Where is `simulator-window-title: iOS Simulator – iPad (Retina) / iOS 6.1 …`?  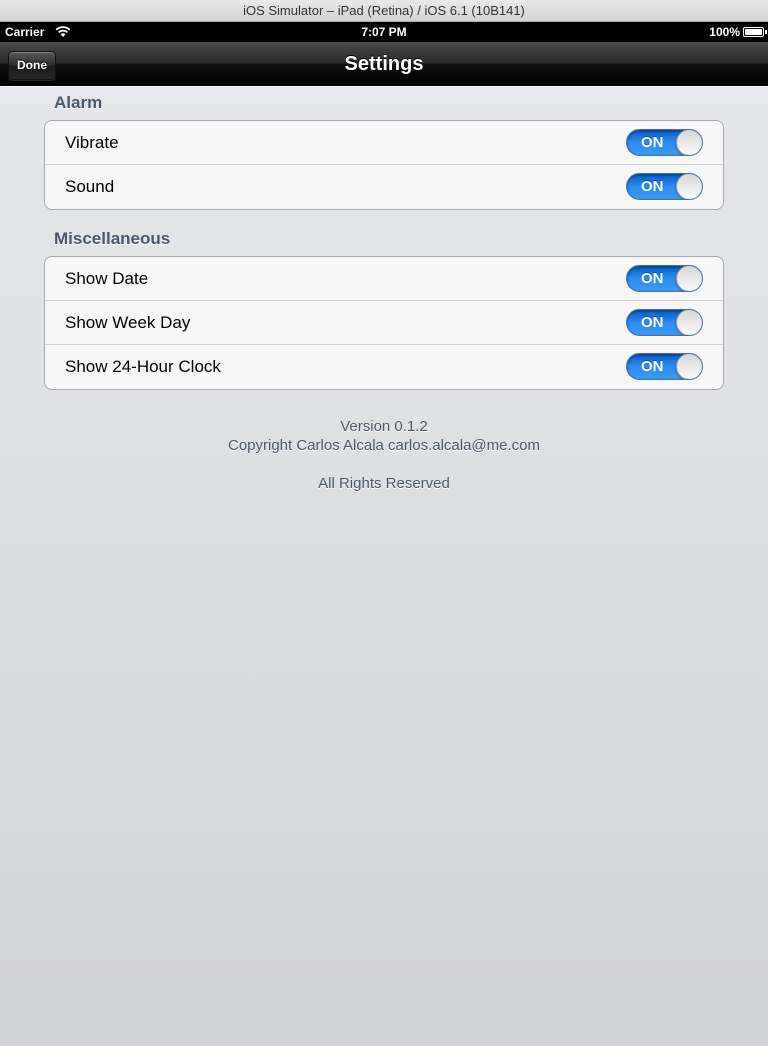
simulator-window-title: iOS Simulator – iPad (Retina) / iOS 6.1 … is located at coordinates (384, 11).